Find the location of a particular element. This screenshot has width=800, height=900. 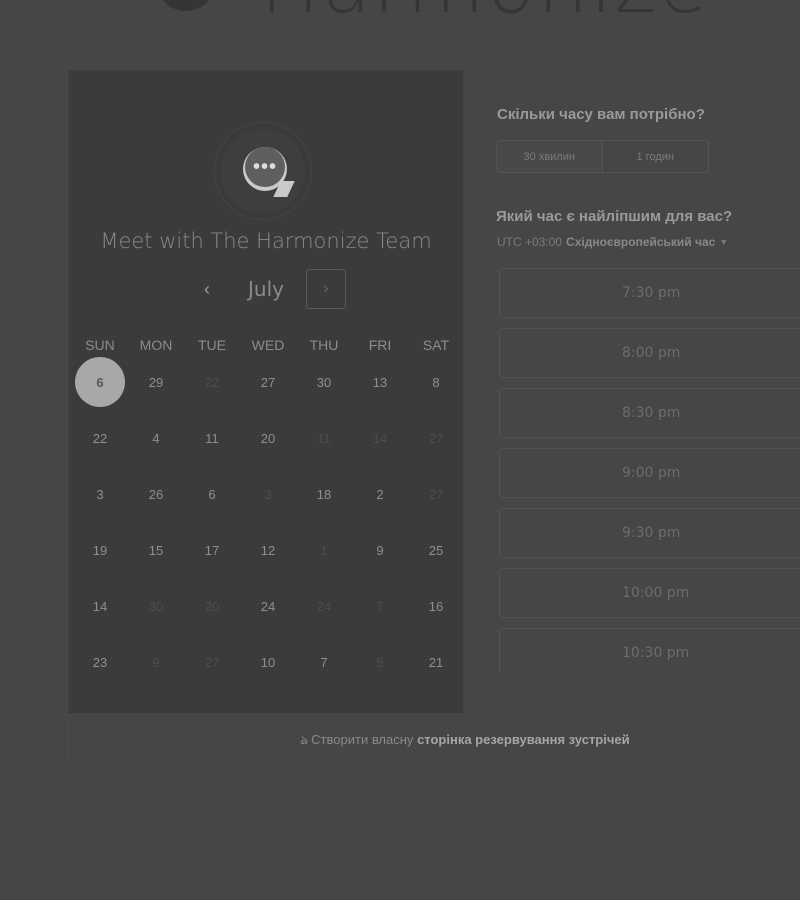

calendar-day: 18 is located at coordinates (324, 494).